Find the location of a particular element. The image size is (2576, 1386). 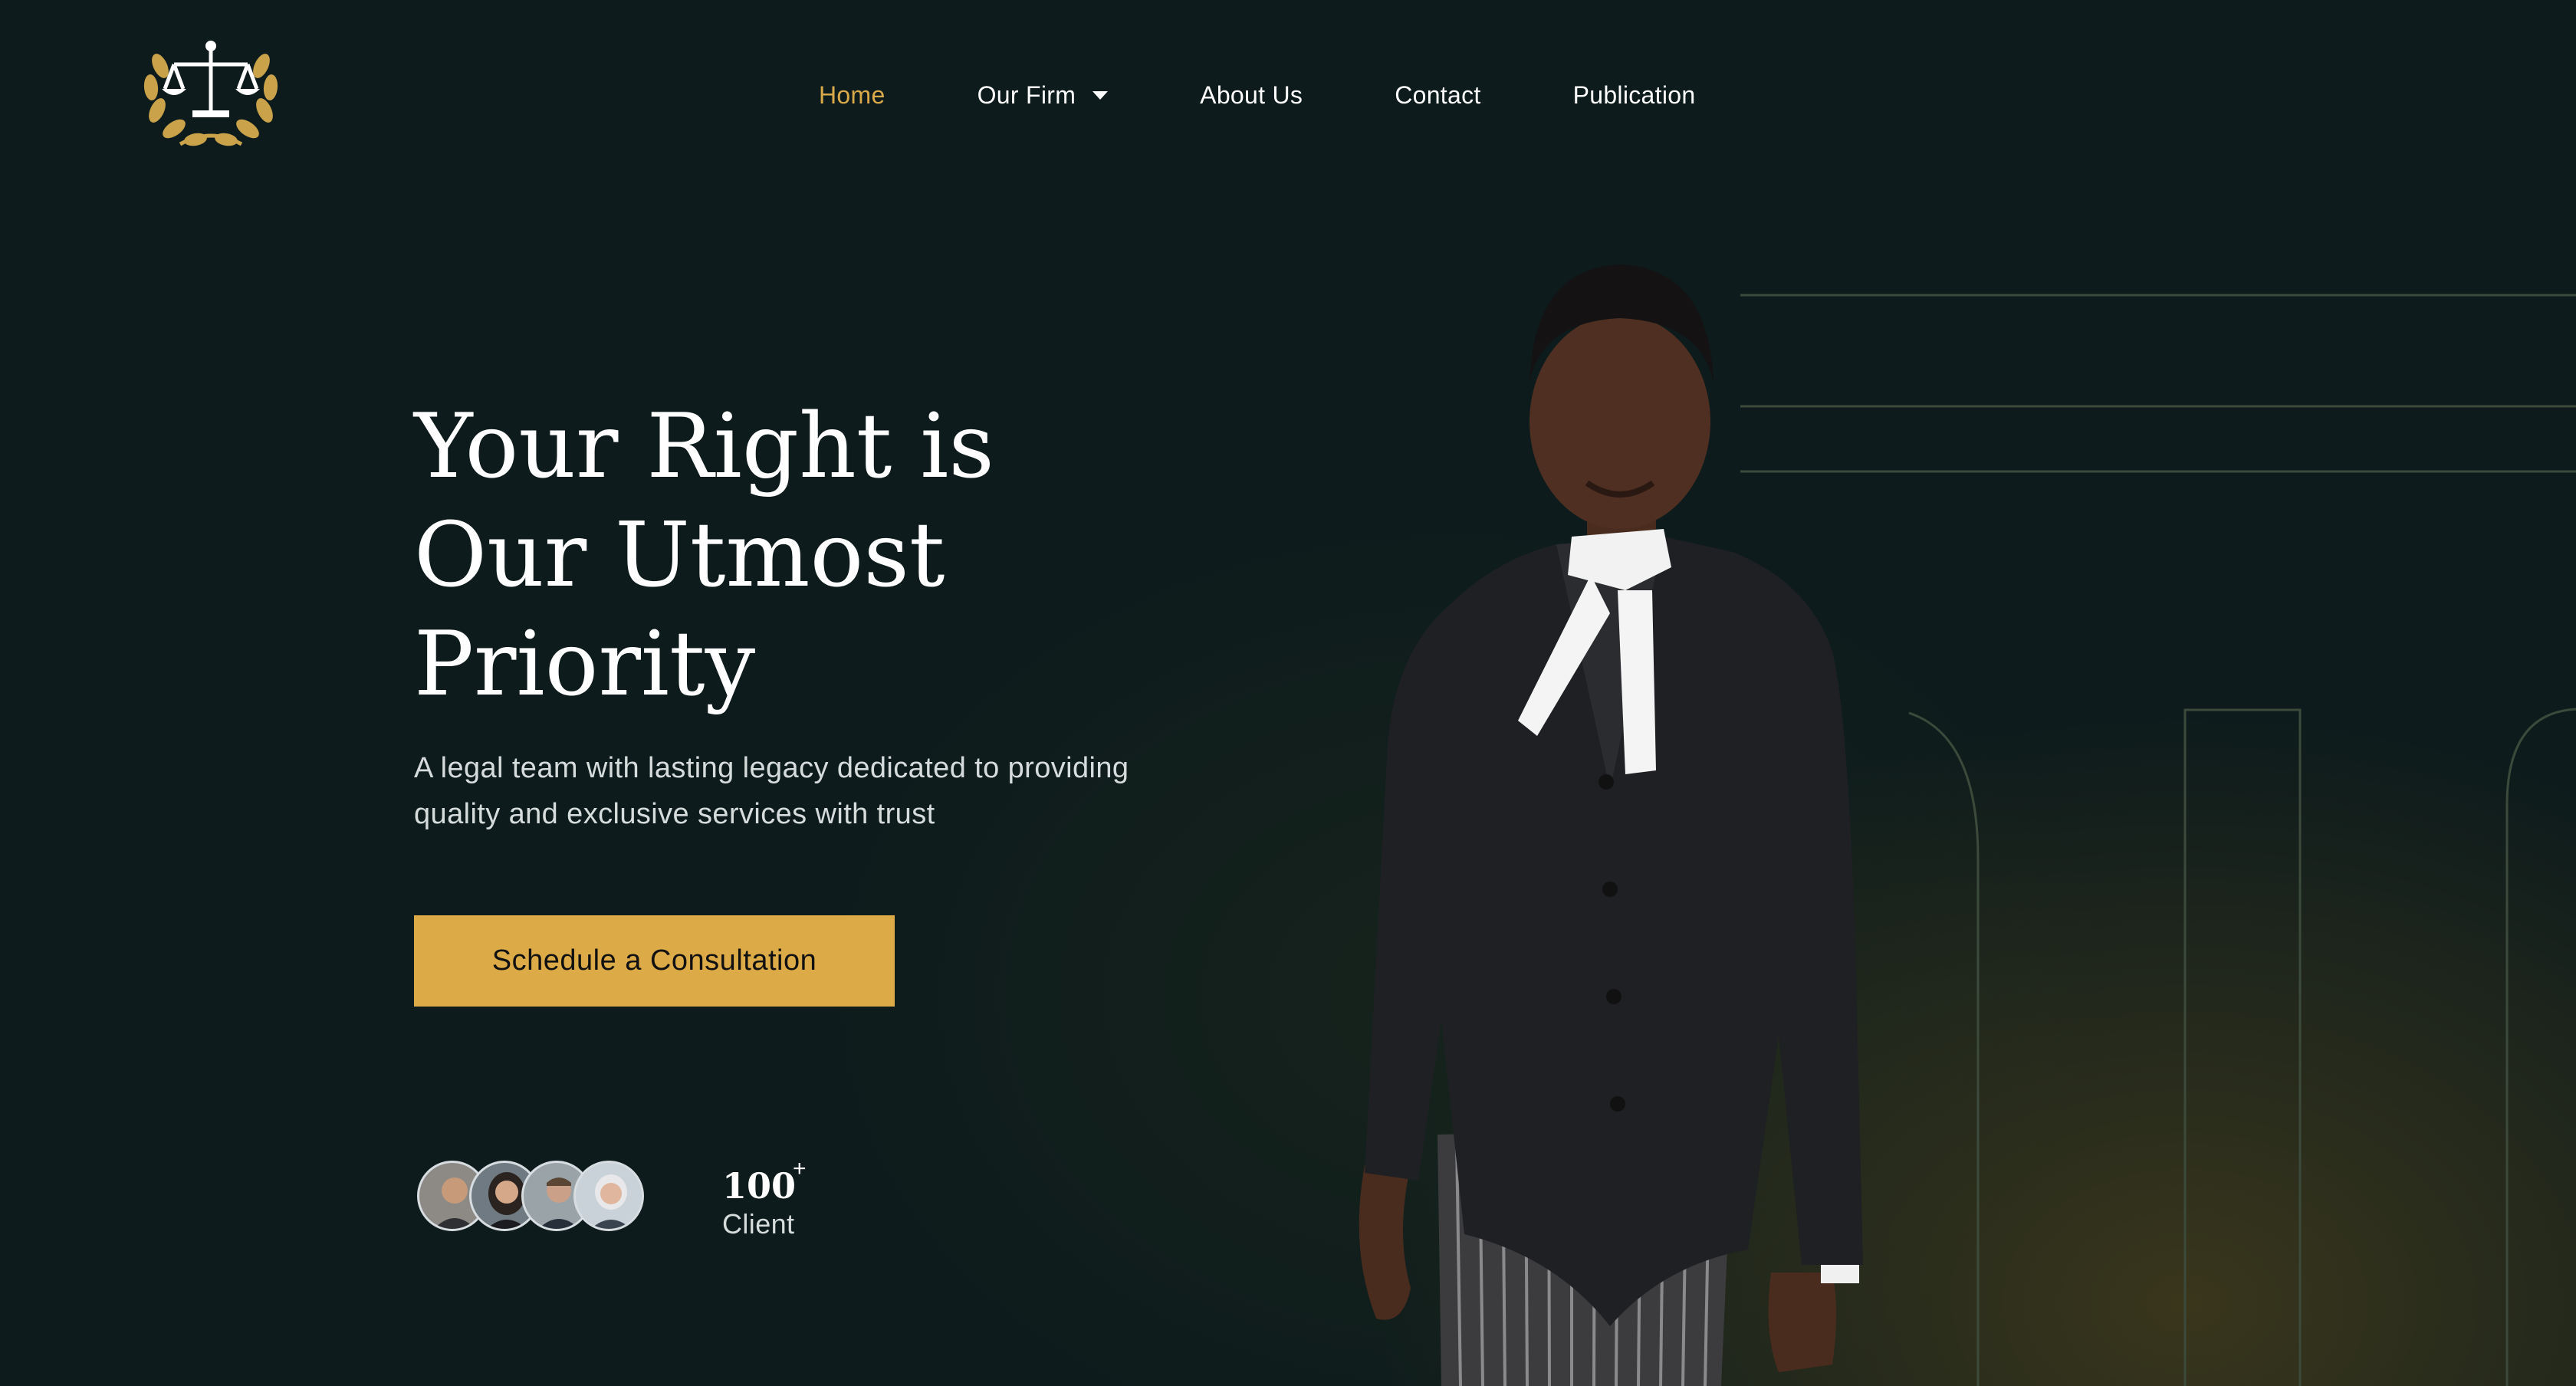

hero-title: Your Right is Our Utmost Priority is located at coordinates (759, 556).